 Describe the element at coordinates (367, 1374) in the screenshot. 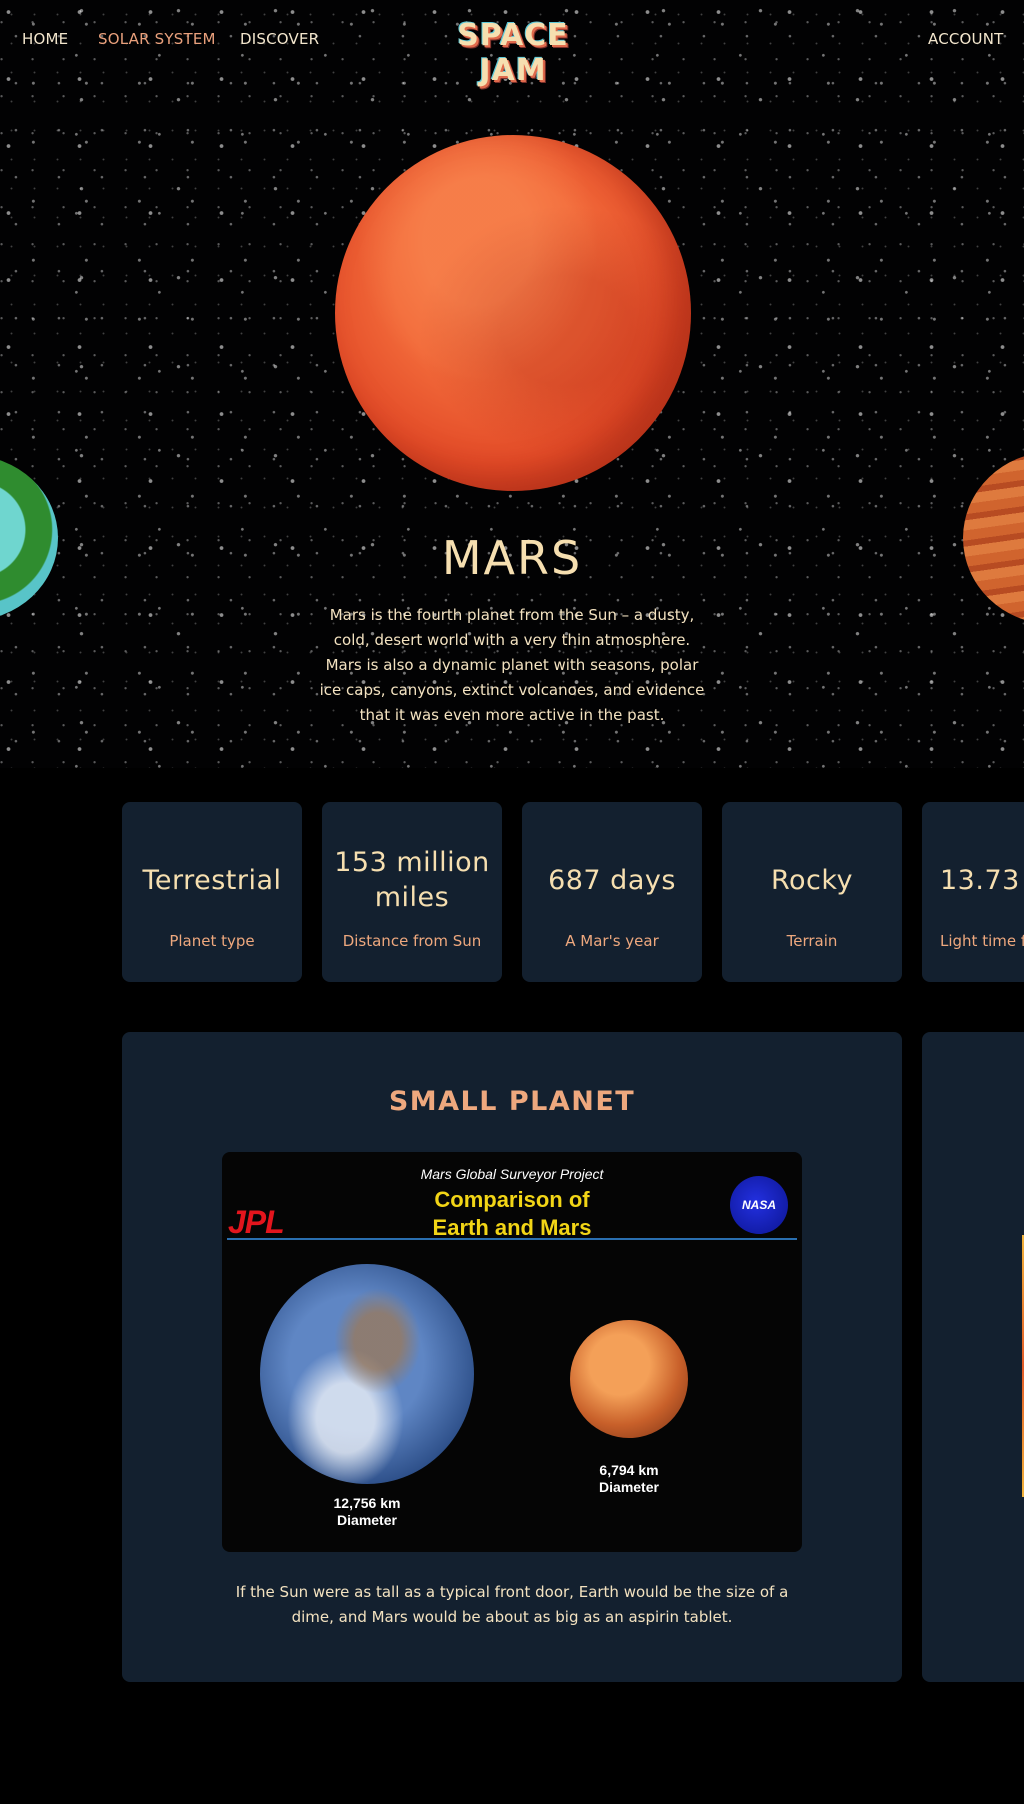

I see `earth-globe-image` at that location.